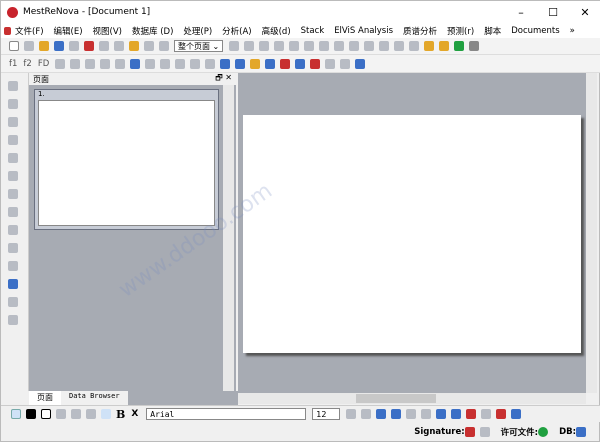 The width and height of the screenshot is (600, 442). Describe the element at coordinates (16, 414) in the screenshot. I see `select-arrow-icon` at that location.